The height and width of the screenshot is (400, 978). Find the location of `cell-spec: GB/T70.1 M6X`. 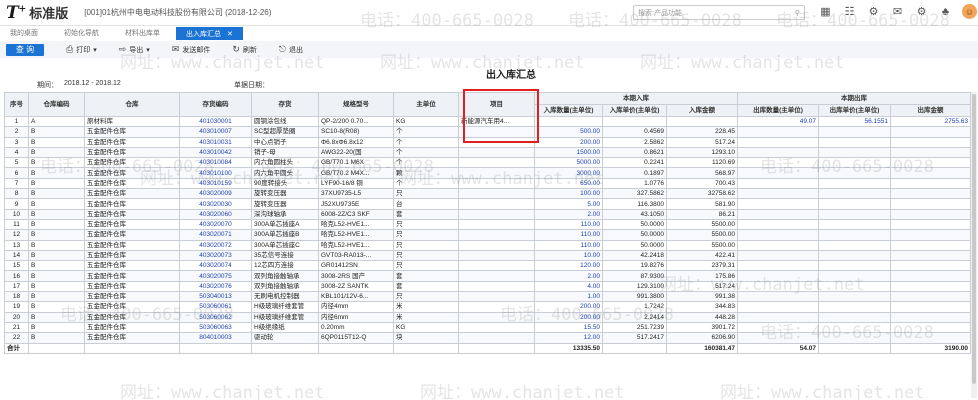

cell-spec: GB/T70.1 M6X is located at coordinates (356, 163).